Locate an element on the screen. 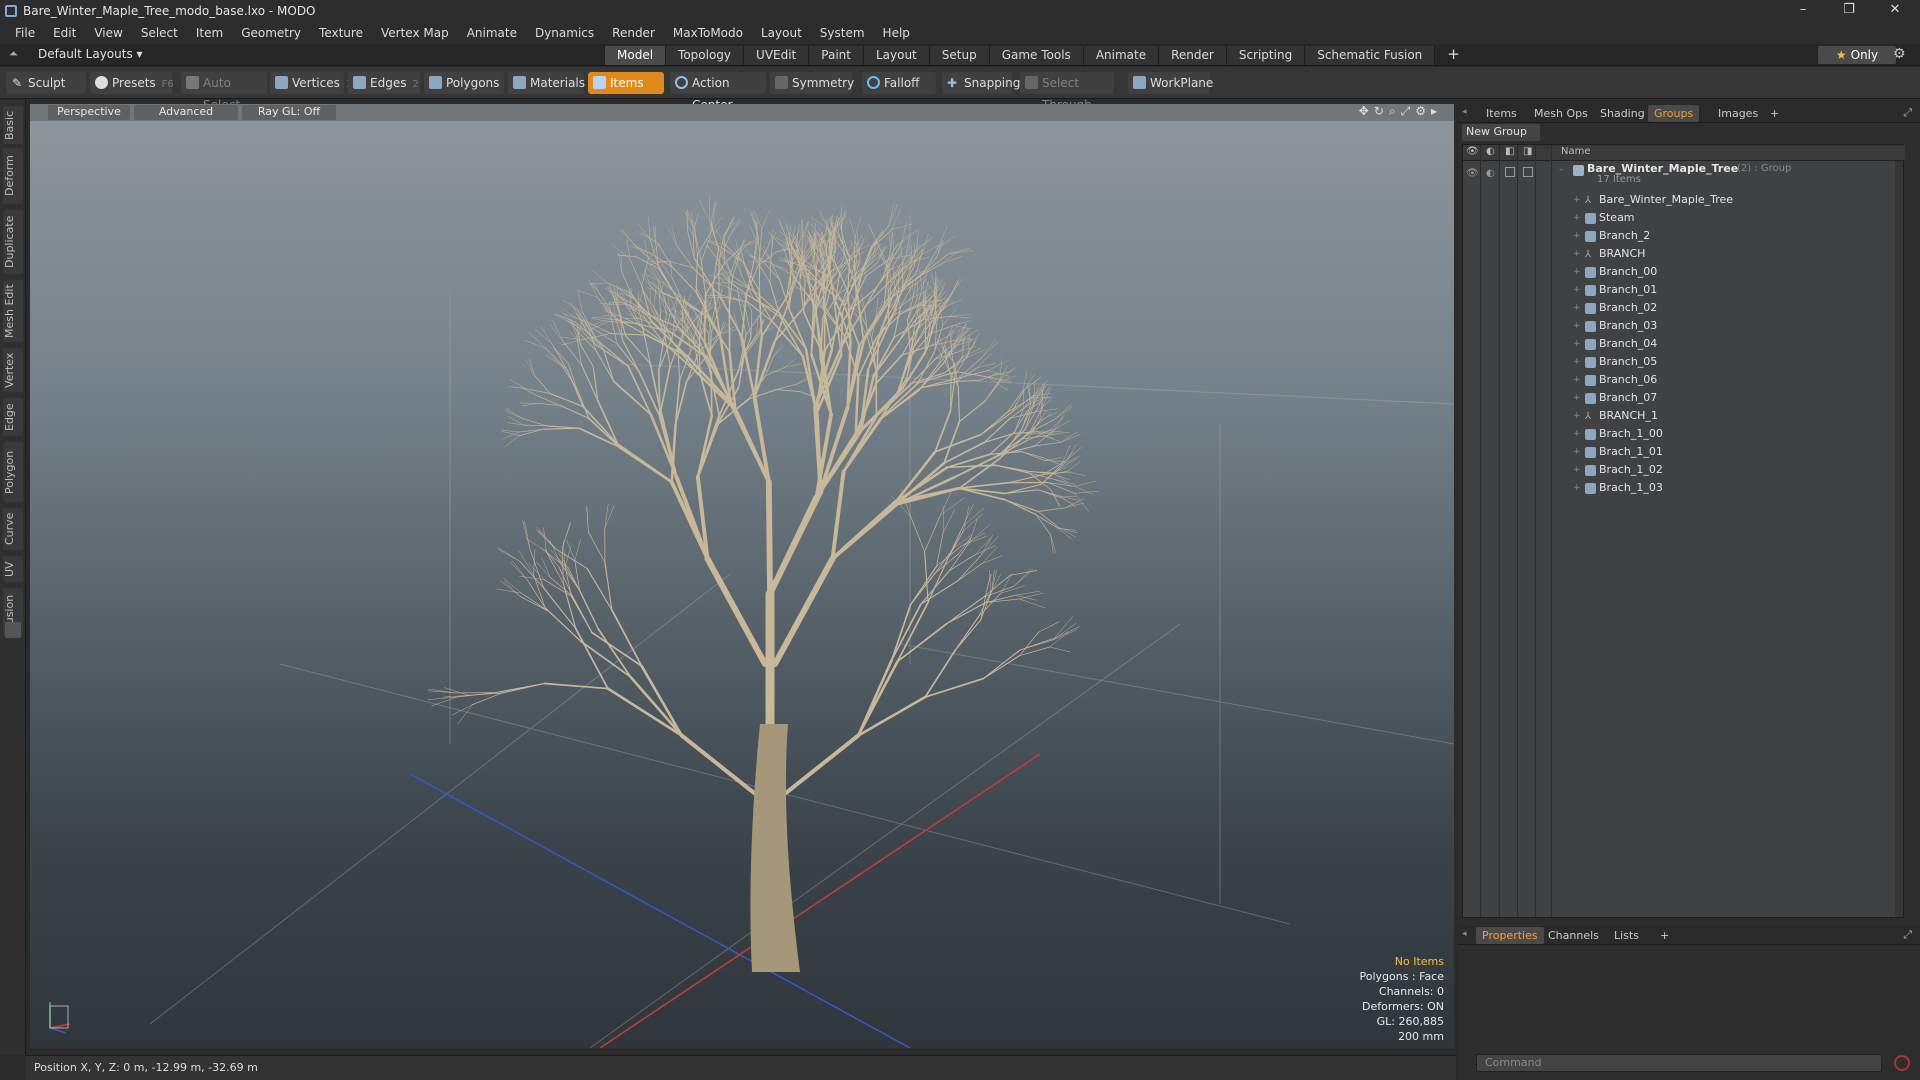  shading-mode-button: Advanced is located at coordinates (186, 112).